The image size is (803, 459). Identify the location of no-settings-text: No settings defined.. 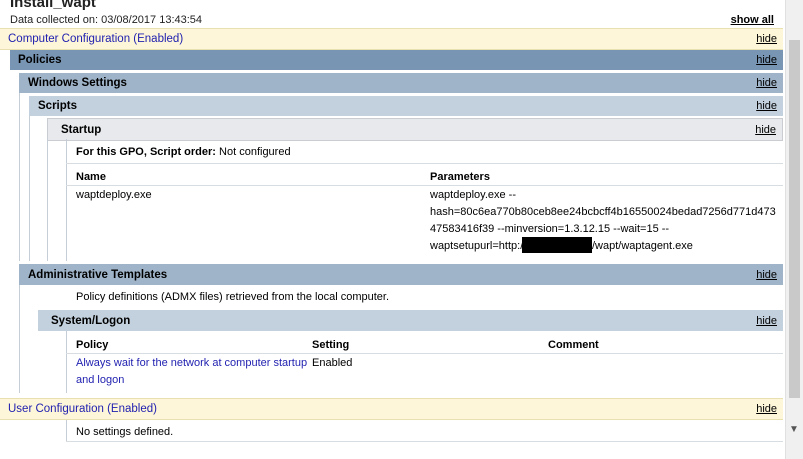
(125, 432).